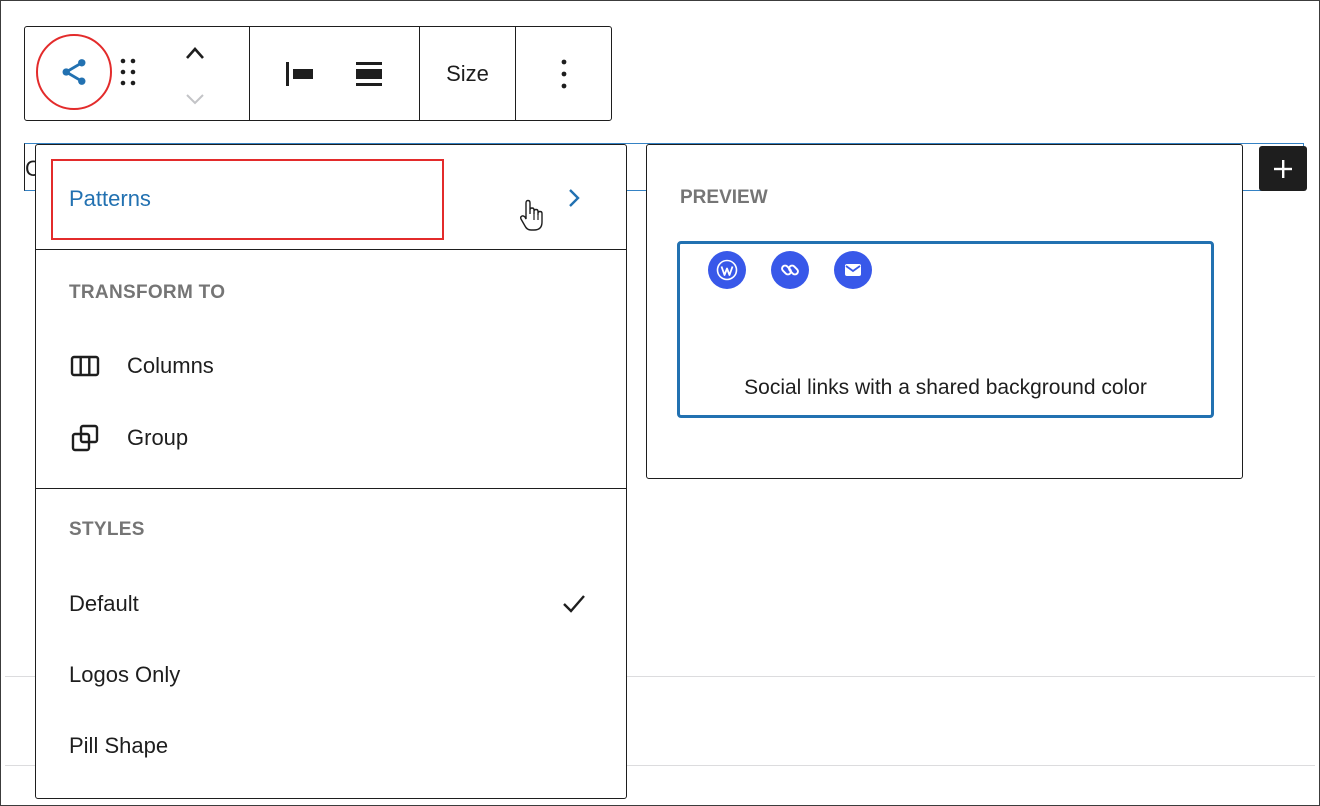  Describe the element at coordinates (331, 197) in the screenshot. I see `patterns-menu-item: Patterns` at that location.